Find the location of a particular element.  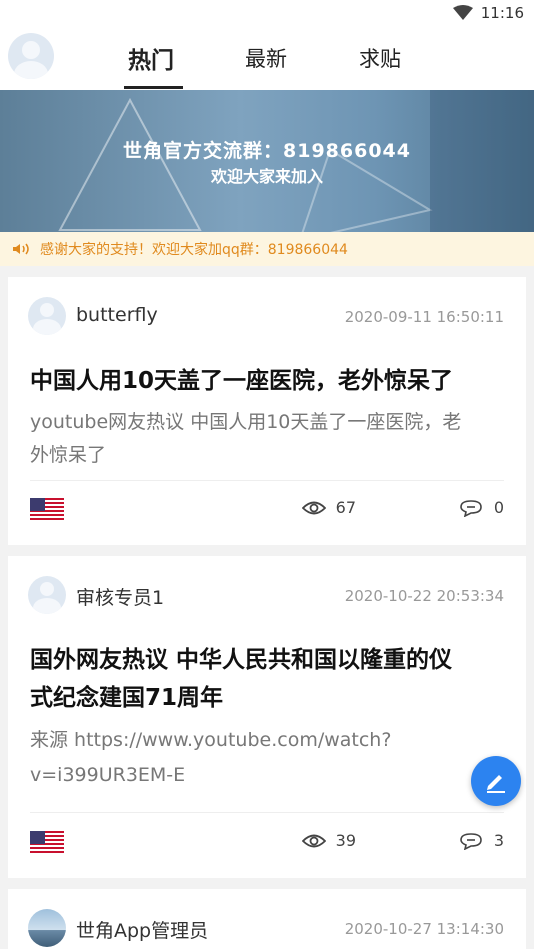

post-card: 世角App管理员 2020-10-27 13:14:30 is located at coordinates (267, 919).